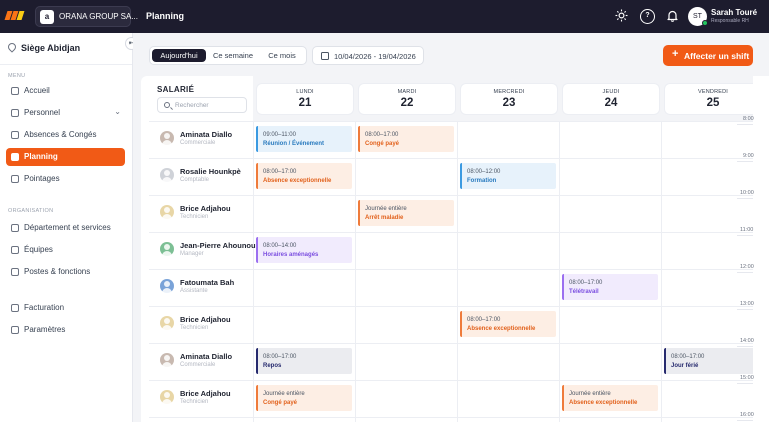 The height and width of the screenshot is (422, 769). I want to click on calendar-icon, so click(325, 56).